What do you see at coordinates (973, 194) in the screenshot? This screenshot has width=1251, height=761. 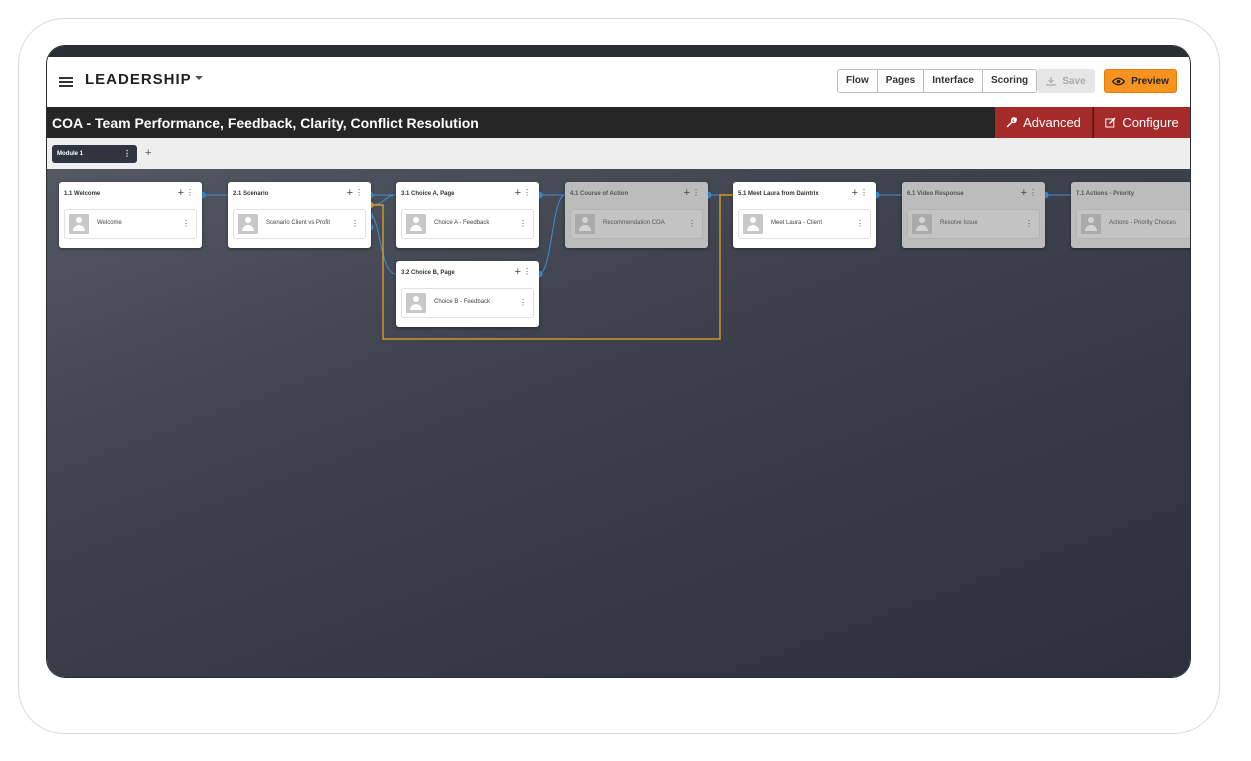 I see `node-header: 6.1 Video Response + ⋮` at bounding box center [973, 194].